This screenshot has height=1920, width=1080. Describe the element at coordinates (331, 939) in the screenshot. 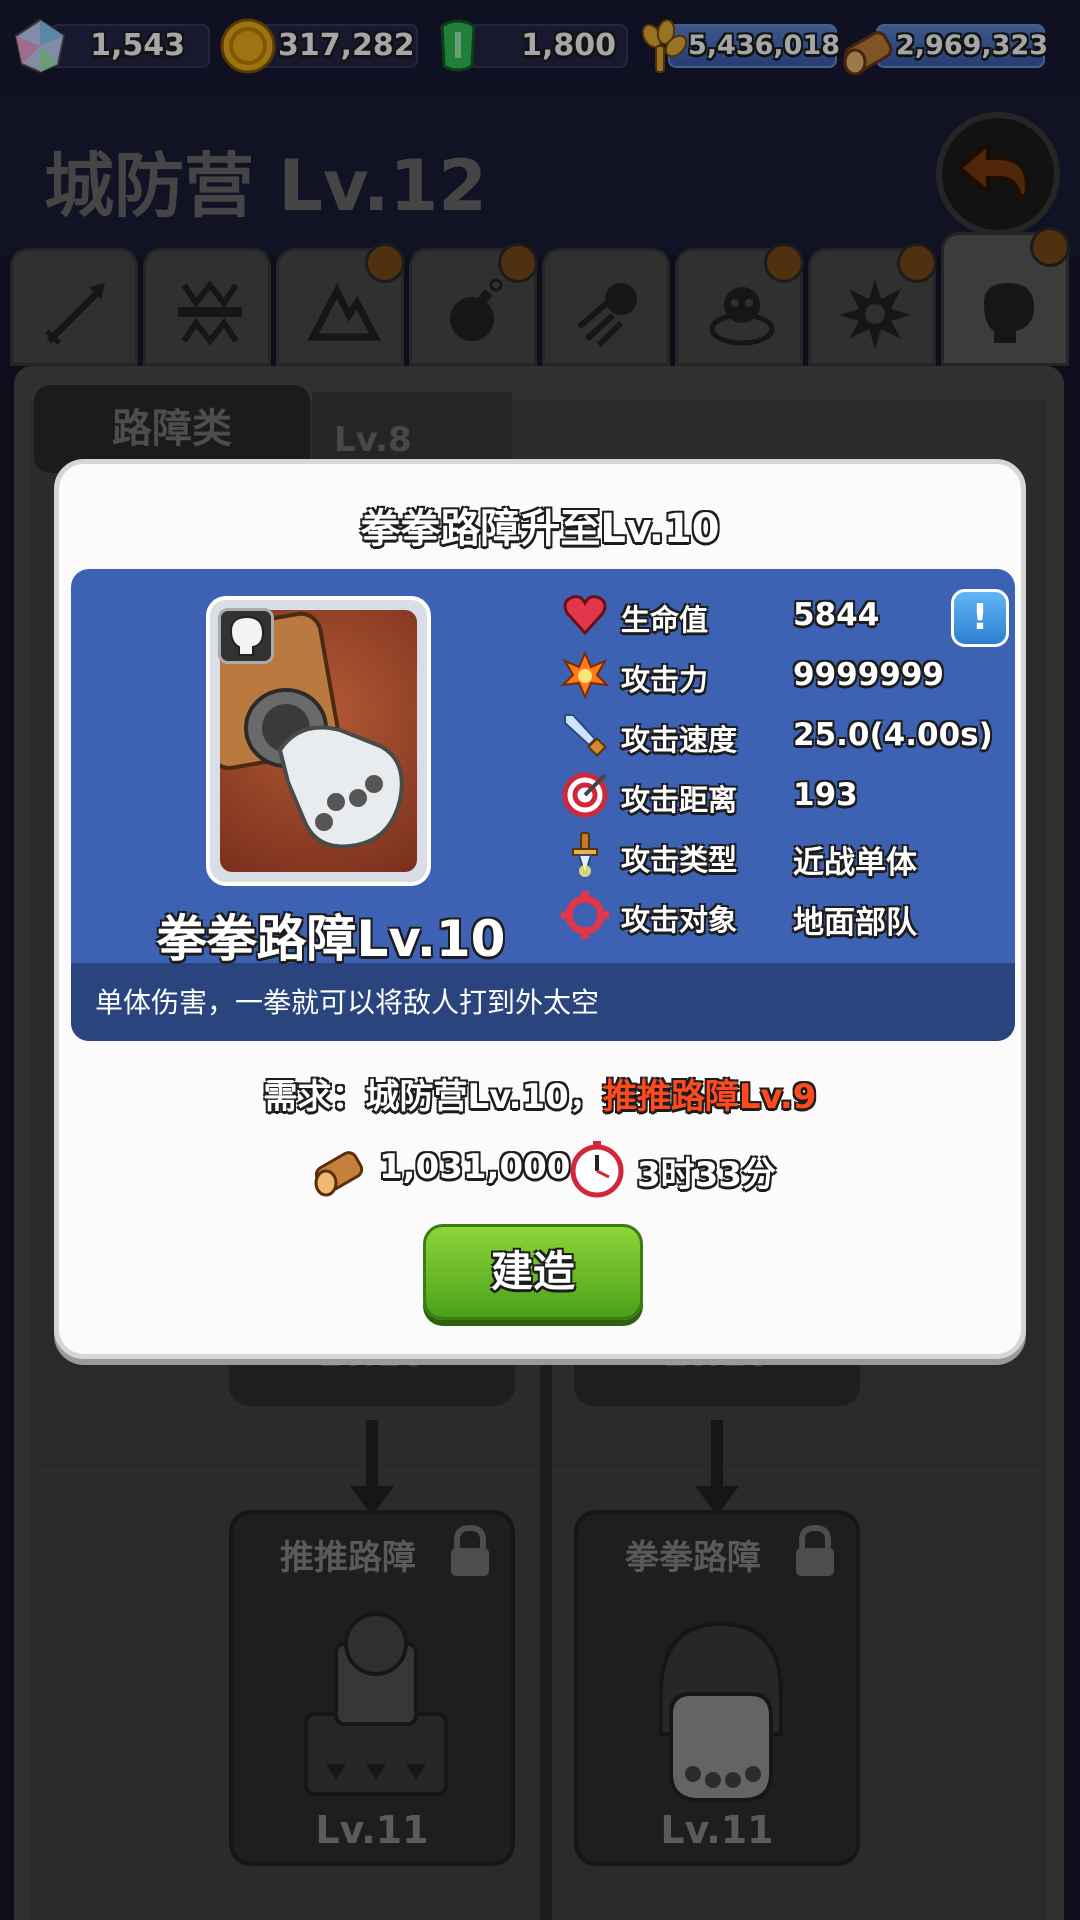

I see `unit-name: 拳拳路障Lv.10` at that location.